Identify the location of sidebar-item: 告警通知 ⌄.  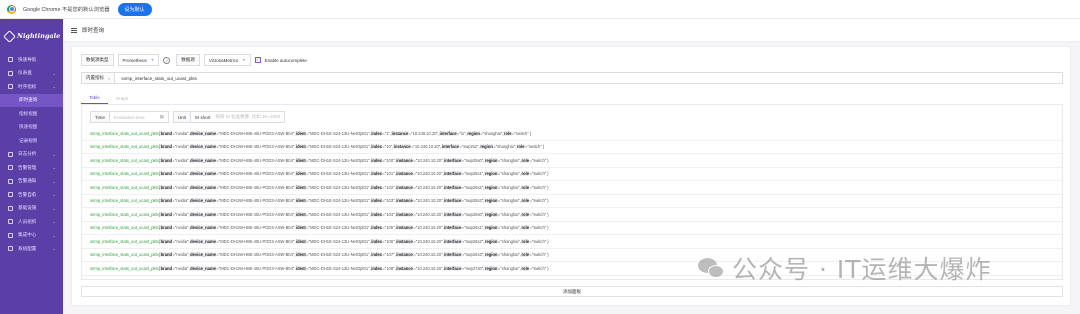
(31, 182).